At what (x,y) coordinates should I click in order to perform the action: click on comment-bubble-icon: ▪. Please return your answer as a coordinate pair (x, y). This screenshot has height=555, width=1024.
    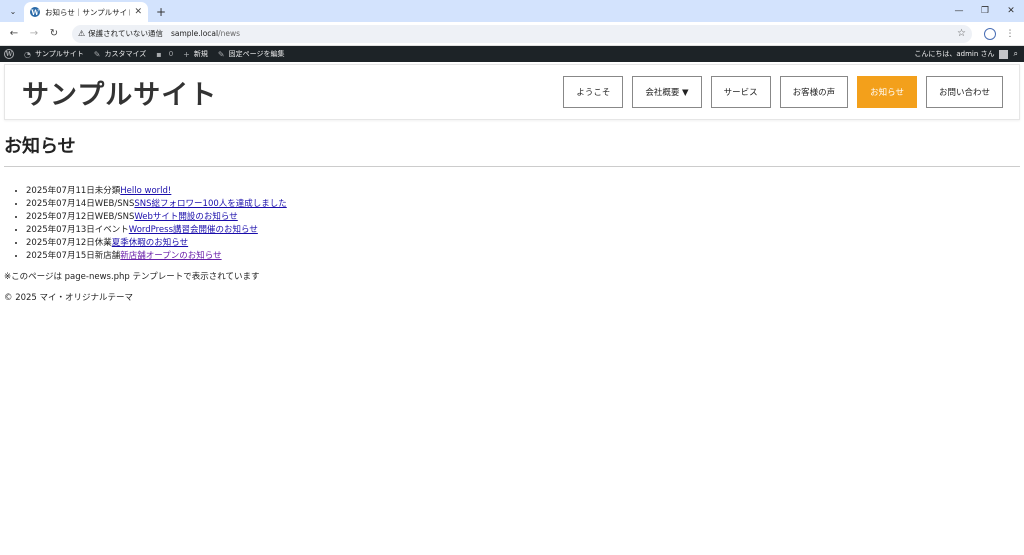
    Looking at the image, I should click on (159, 54).